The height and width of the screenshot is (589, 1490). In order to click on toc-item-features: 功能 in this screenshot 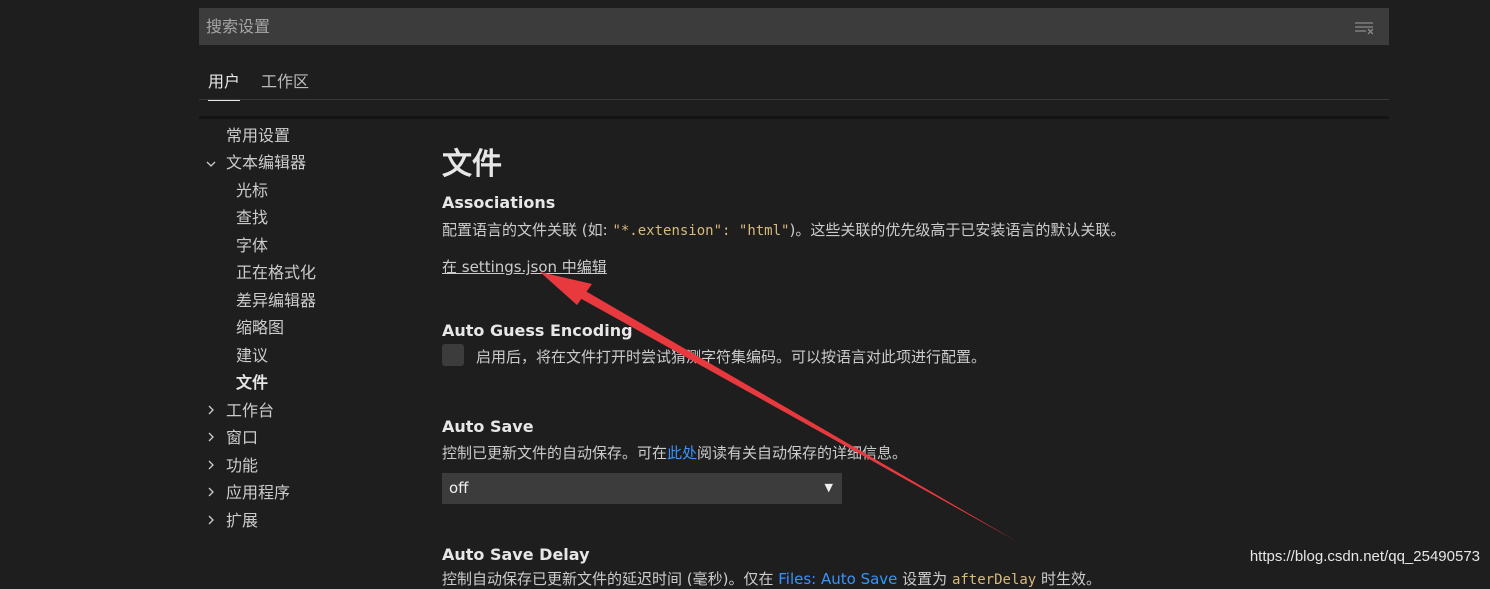, I will do `click(242, 464)`.